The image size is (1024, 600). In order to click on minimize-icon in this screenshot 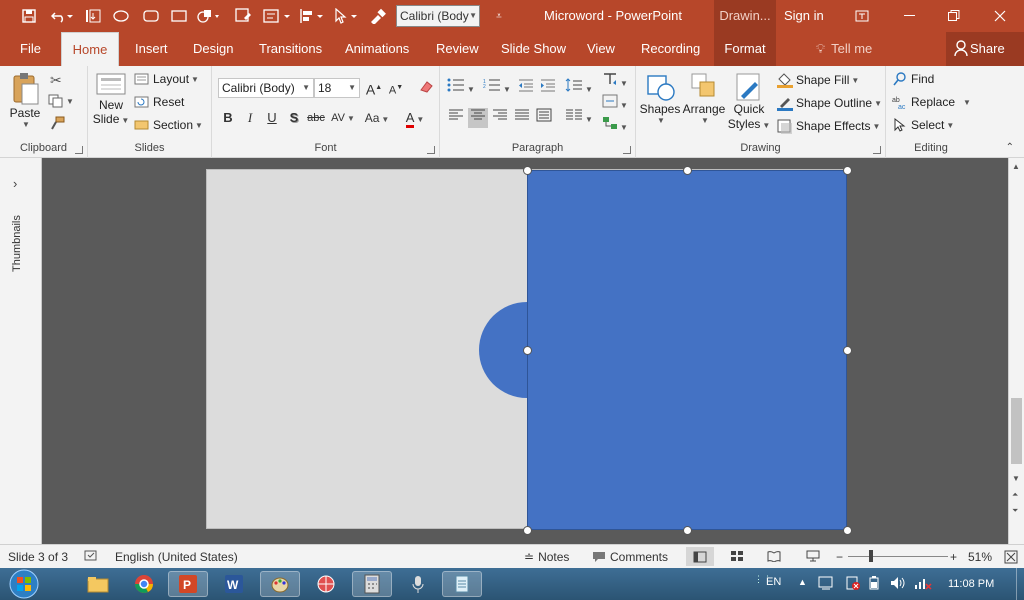, I will do `click(910, 16)`.